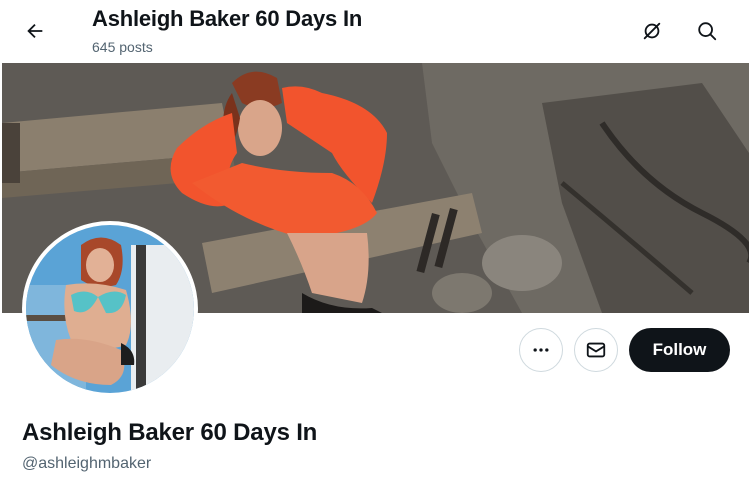 The image size is (754, 487). What do you see at coordinates (377, 351) in the screenshot?
I see `profile-actions: Follow` at bounding box center [377, 351].